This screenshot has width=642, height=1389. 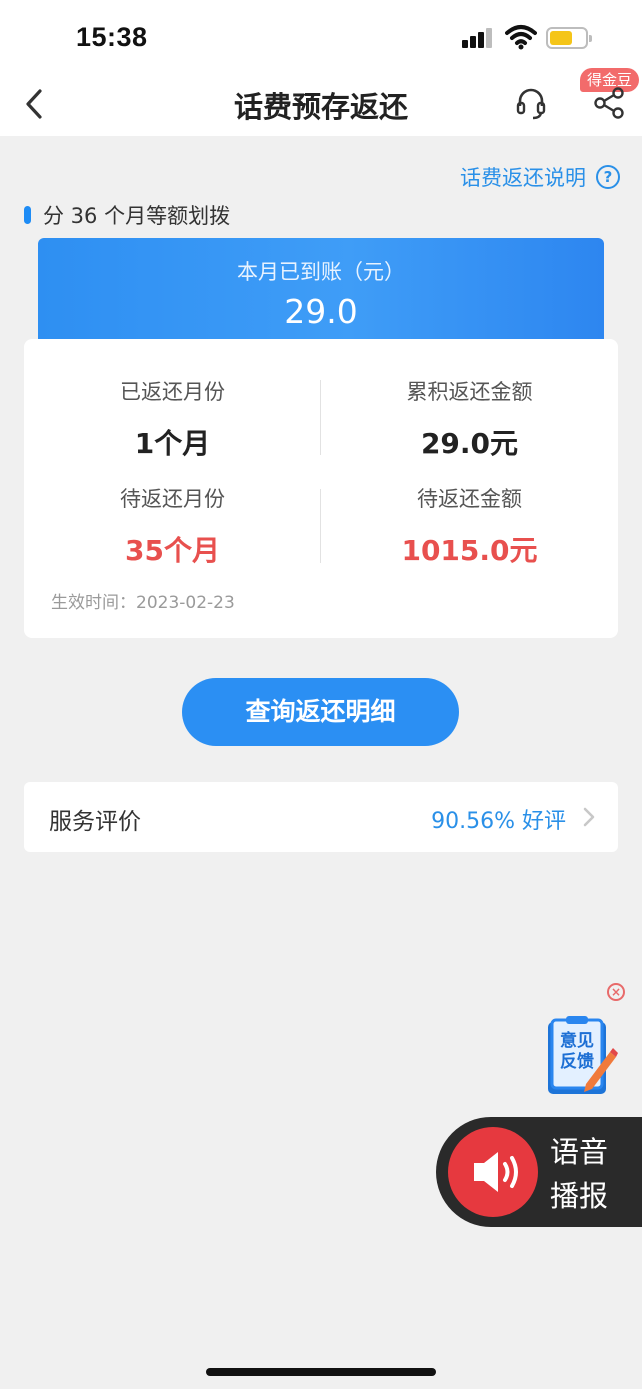 I want to click on wifi-icon, so click(x=521, y=37).